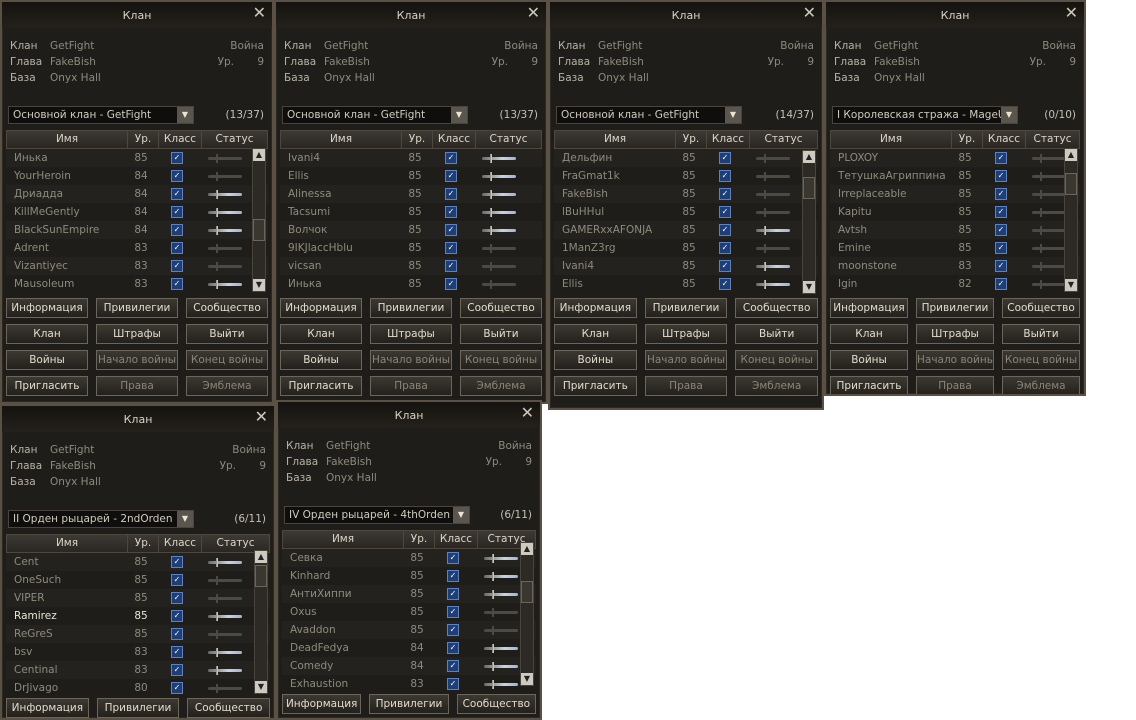 This screenshot has width=1136, height=720. What do you see at coordinates (686, 158) in the screenshot?
I see `table-row: Дельфин 85 ✓` at bounding box center [686, 158].